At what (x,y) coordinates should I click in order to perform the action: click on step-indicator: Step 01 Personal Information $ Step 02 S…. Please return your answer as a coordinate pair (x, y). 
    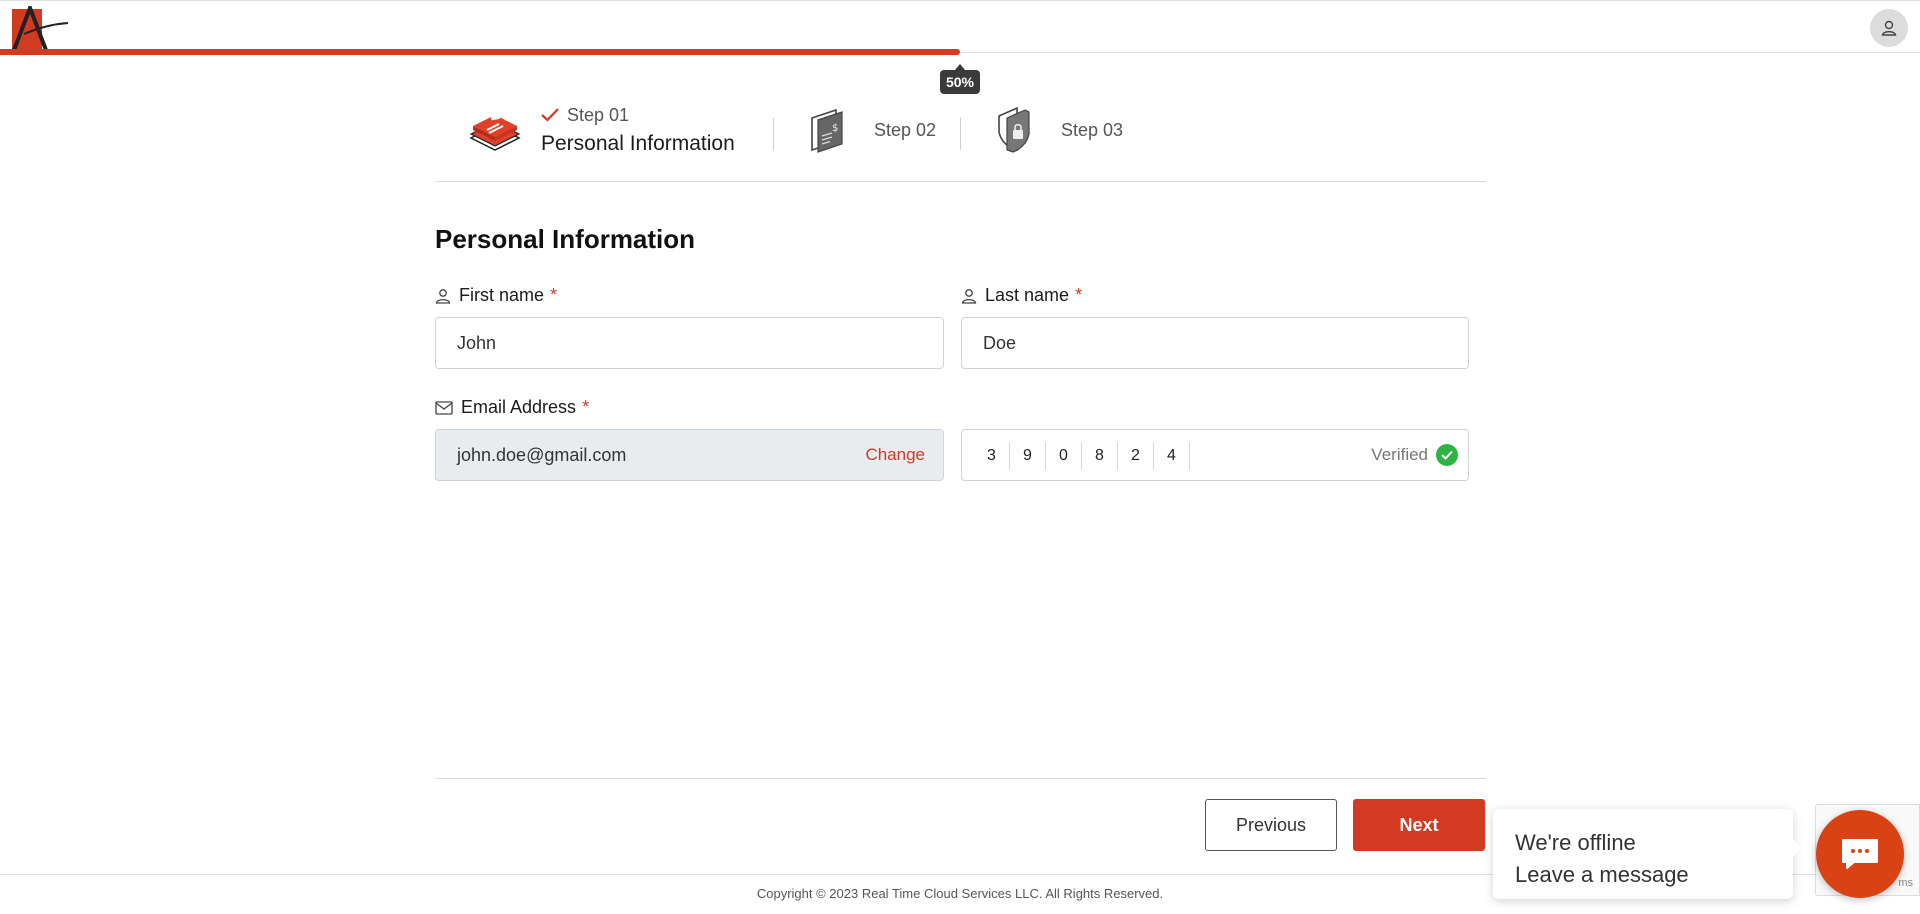
    Looking at the image, I should click on (960, 136).